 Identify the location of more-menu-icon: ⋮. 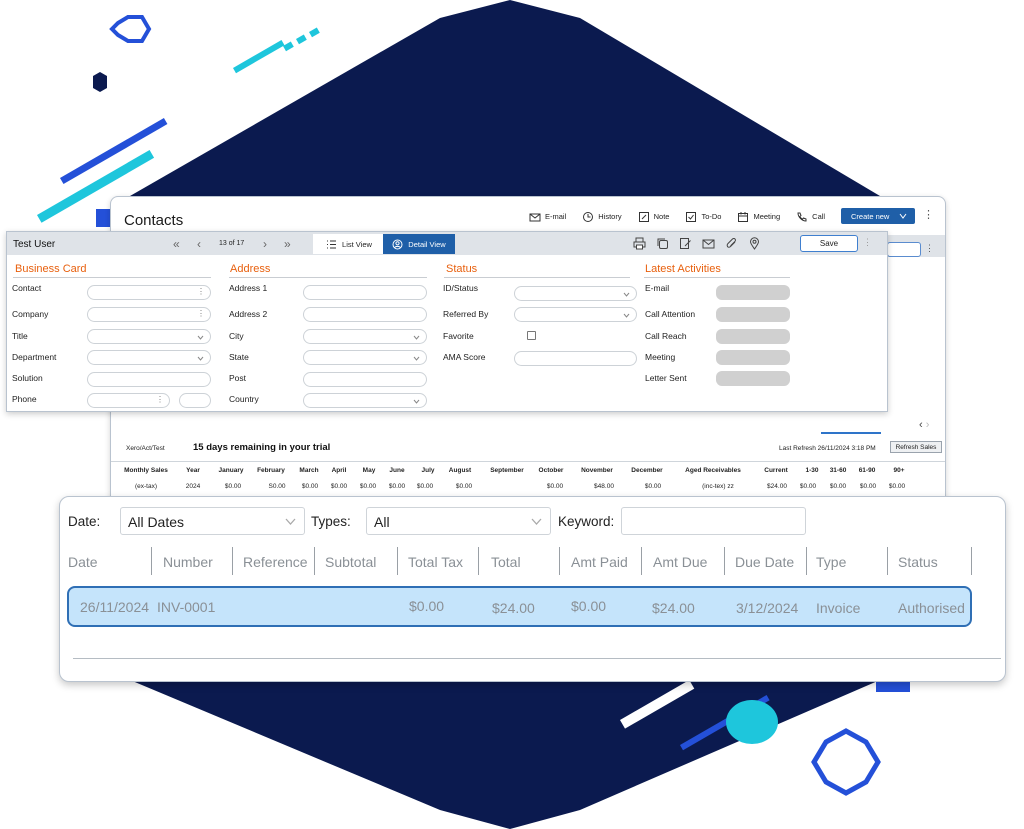
(928, 215).